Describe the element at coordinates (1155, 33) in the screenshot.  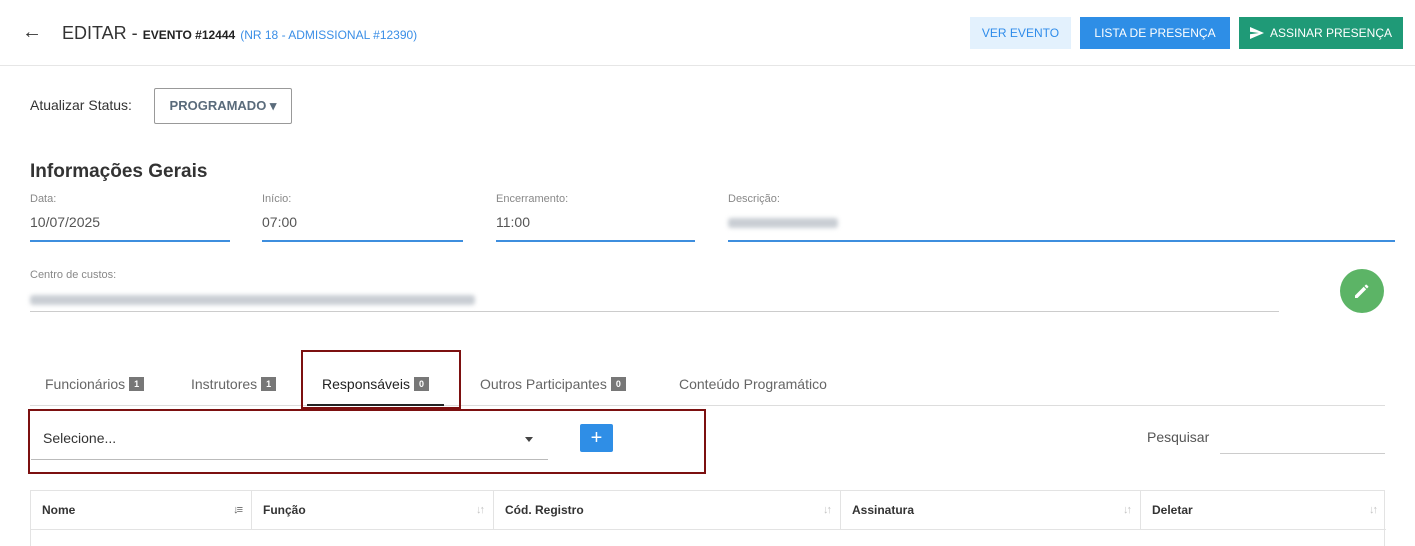
I see `lista-presenca-button: LISTA DE PRESENÇA` at that location.